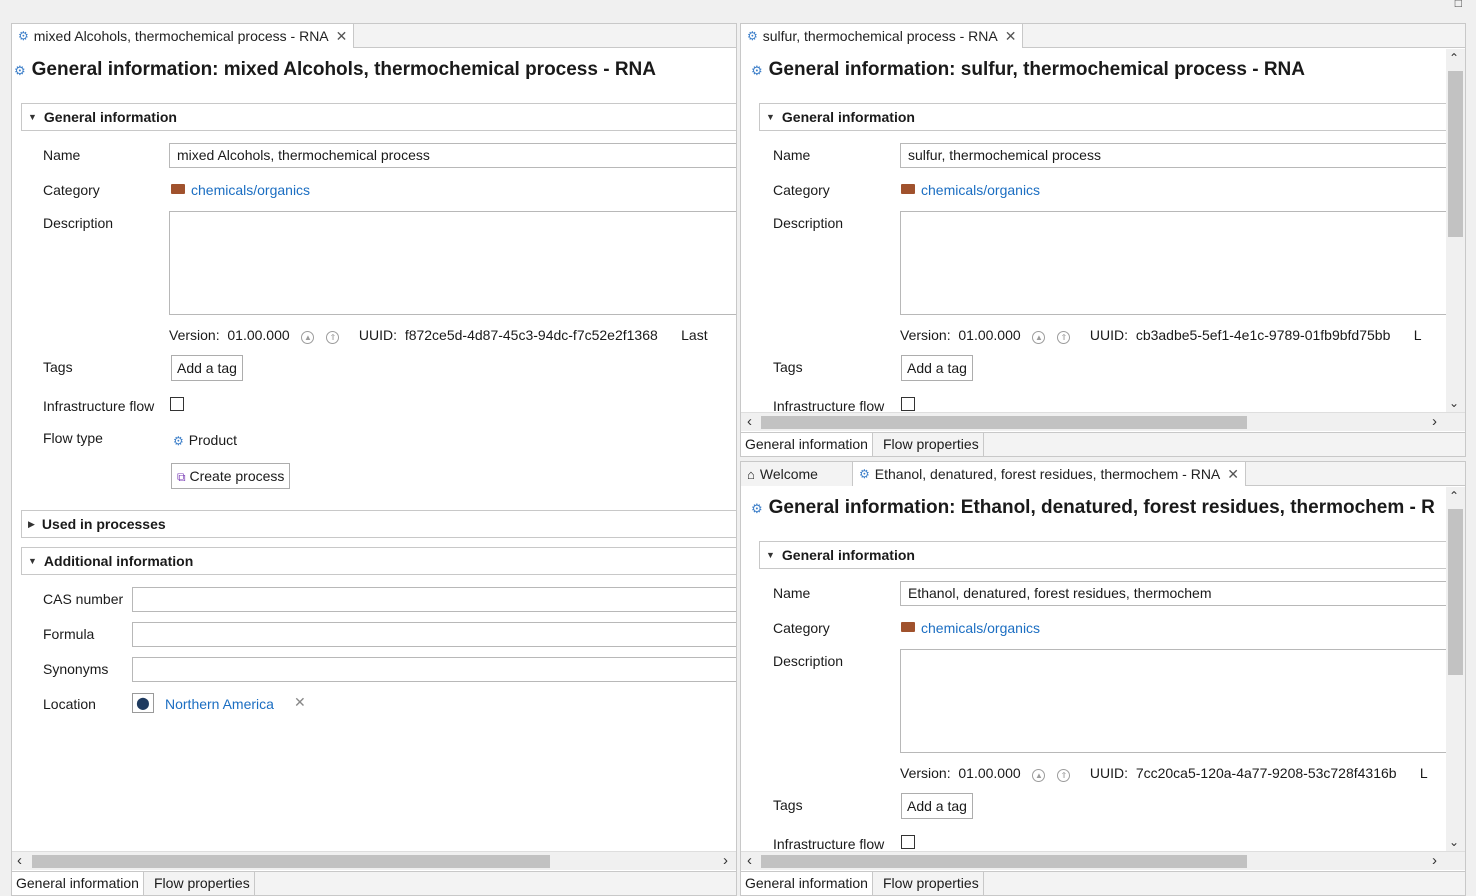 Image resolution: width=1476 pixels, height=896 pixels. I want to click on top-right-vertical-scrollbar: ⌃ ⌄, so click(1455, 230).